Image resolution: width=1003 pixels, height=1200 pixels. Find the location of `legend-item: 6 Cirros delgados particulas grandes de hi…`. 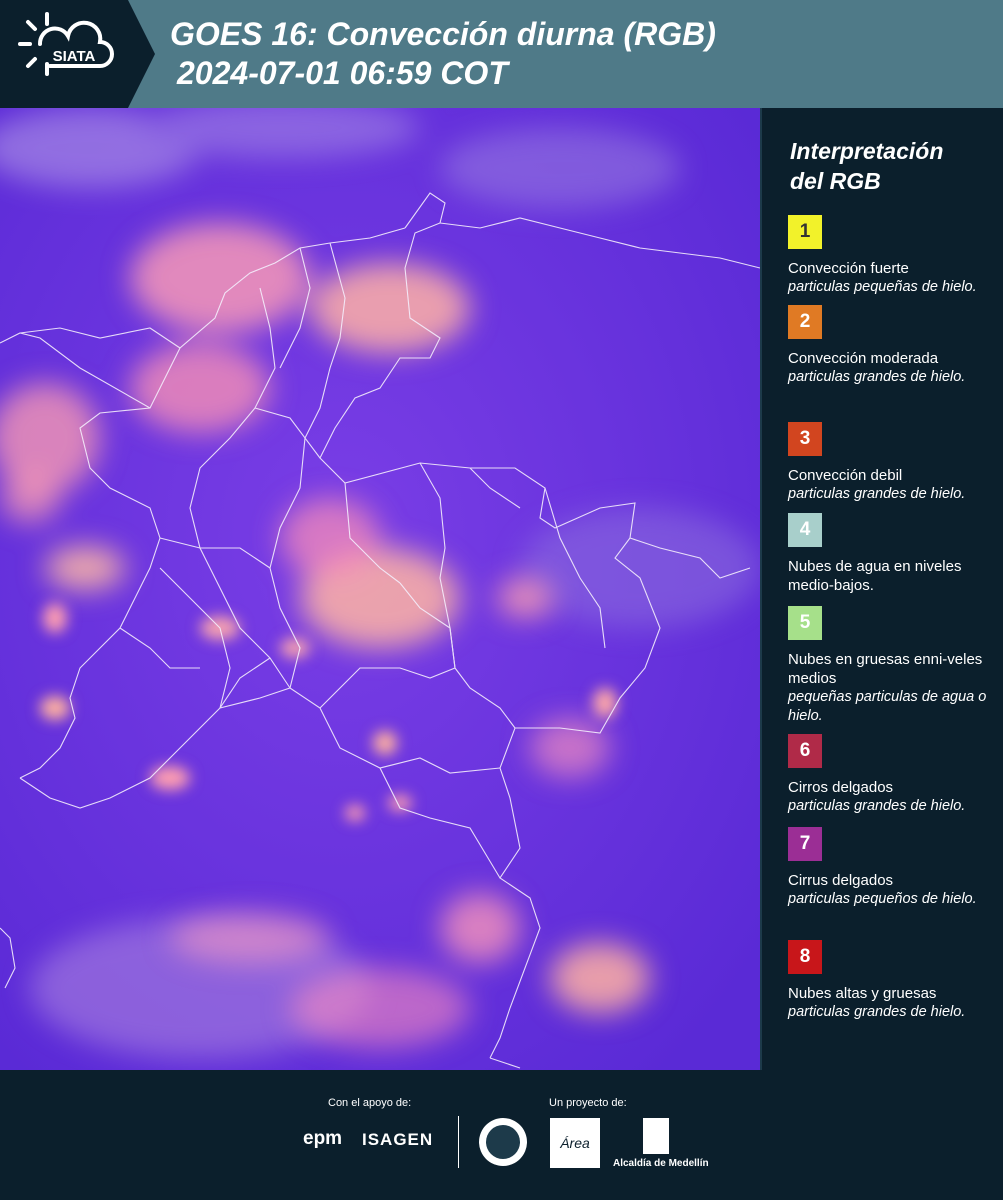

legend-item: 6 Cirros delgados particulas grandes de hi… is located at coordinates (893, 775).